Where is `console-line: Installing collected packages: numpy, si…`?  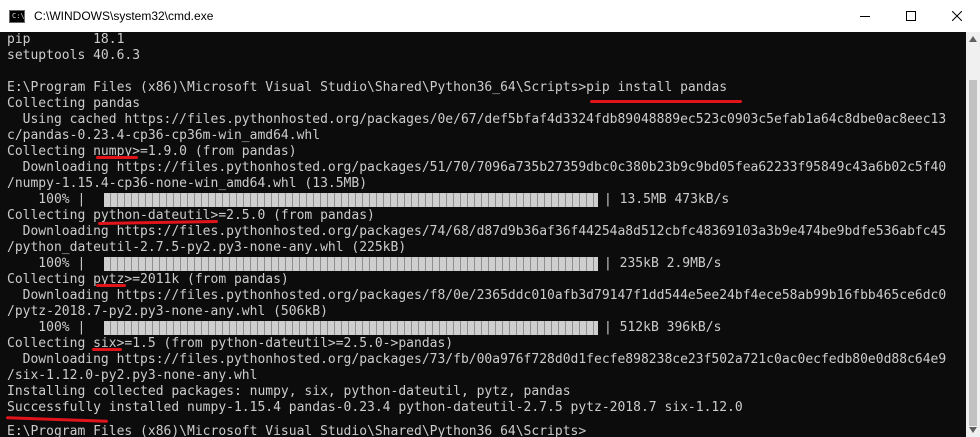
console-line: Installing collected packages: numpy, si… is located at coordinates (289, 391).